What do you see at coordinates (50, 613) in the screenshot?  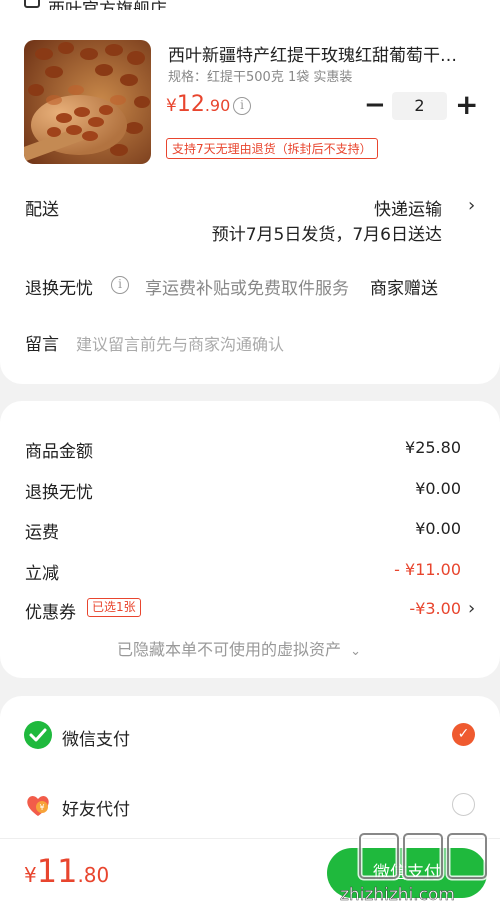 I see `coupon-label: 优惠券` at bounding box center [50, 613].